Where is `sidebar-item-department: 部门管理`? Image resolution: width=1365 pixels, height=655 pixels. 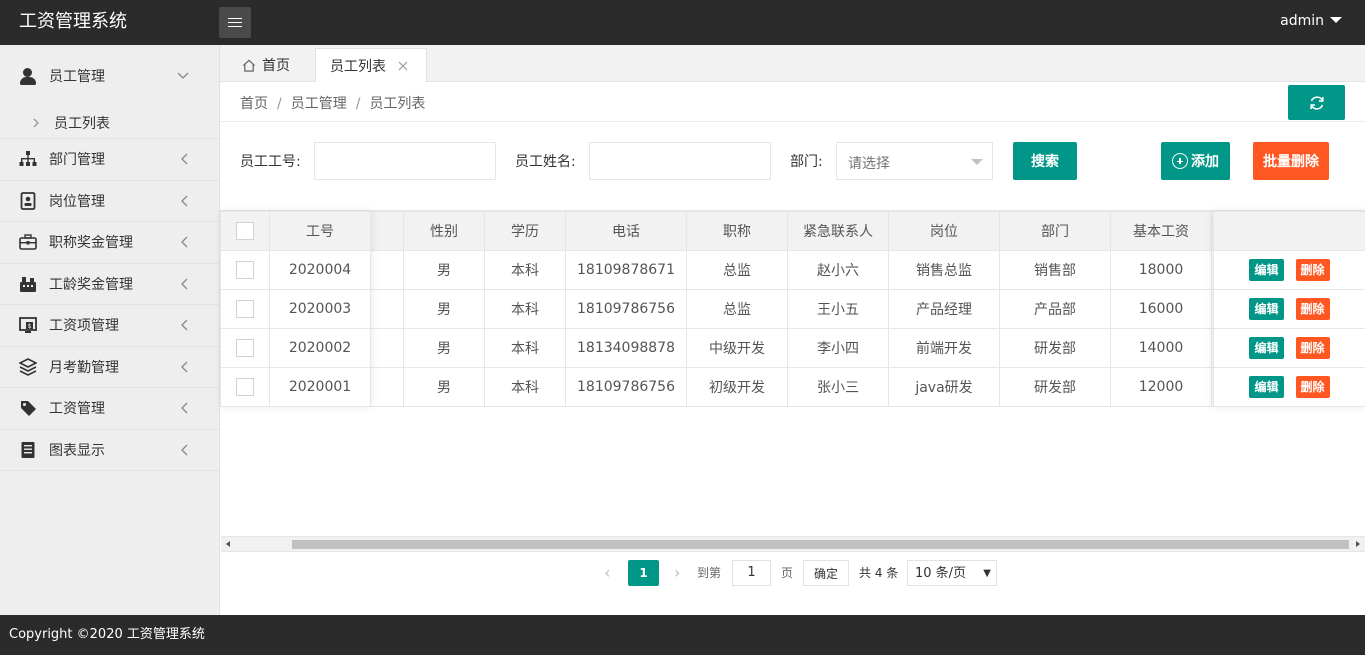 sidebar-item-department: 部门管理 is located at coordinates (109, 160).